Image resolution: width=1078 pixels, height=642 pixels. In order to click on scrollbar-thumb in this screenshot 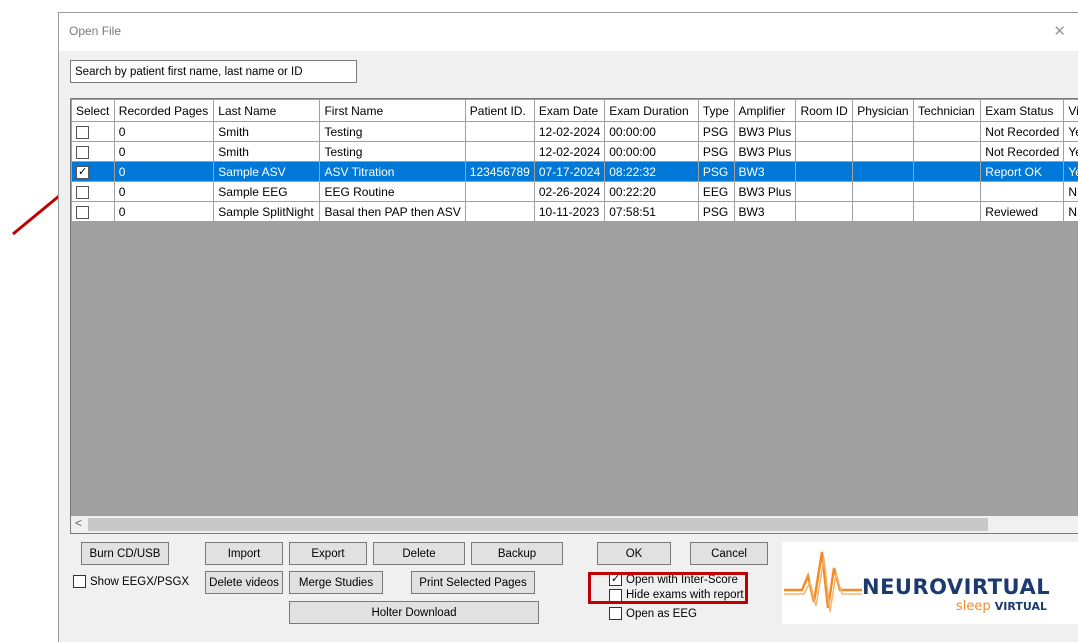, I will do `click(538, 524)`.